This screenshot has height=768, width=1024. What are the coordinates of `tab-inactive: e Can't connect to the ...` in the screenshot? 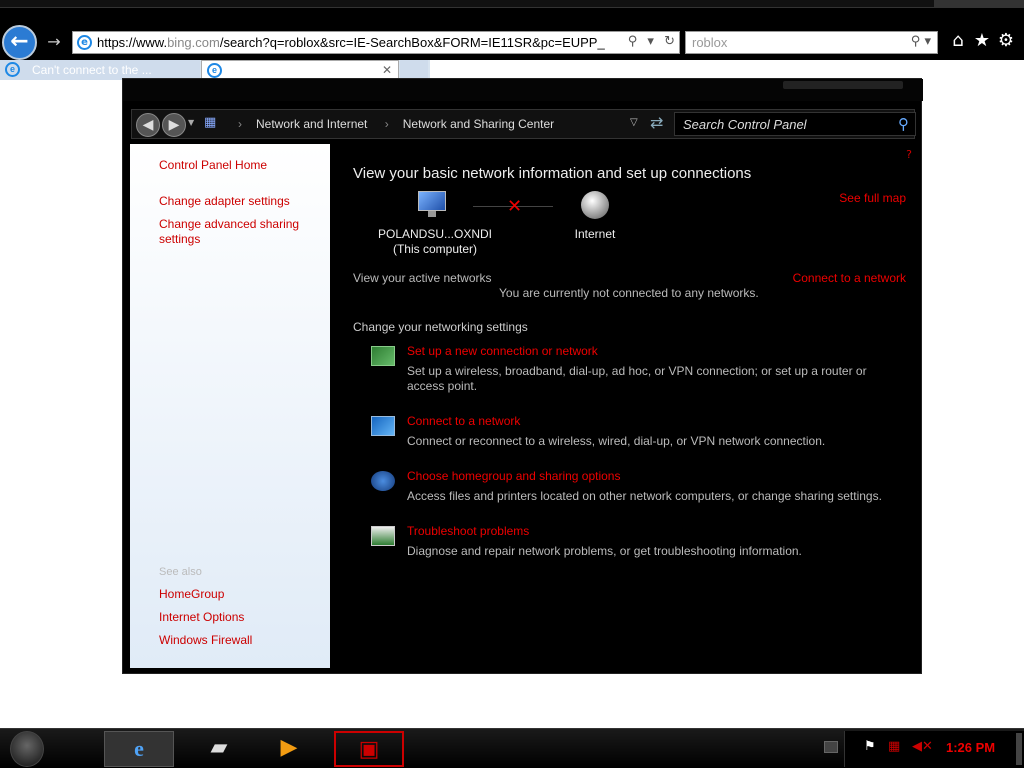 It's located at (100, 70).